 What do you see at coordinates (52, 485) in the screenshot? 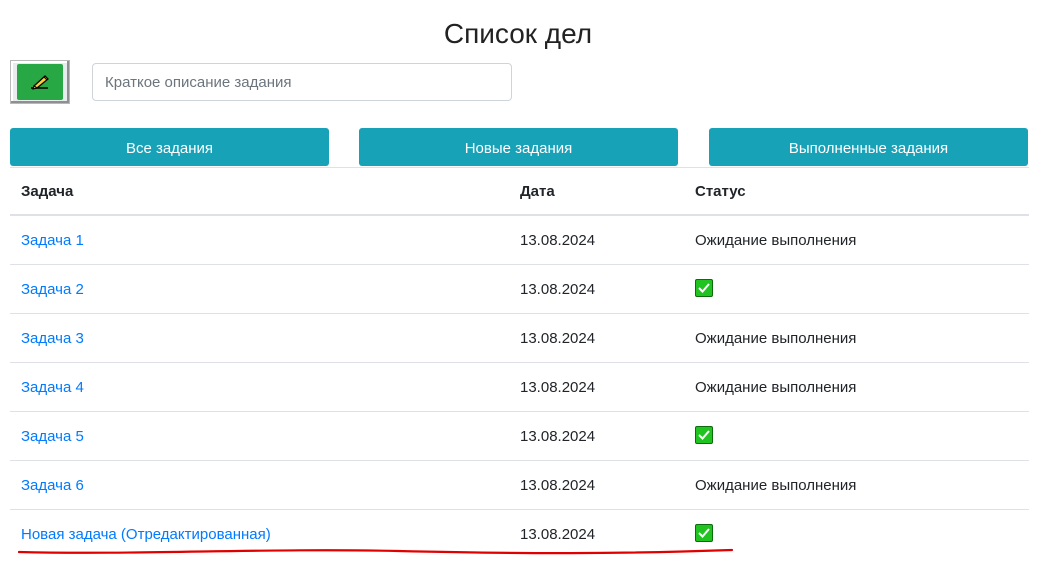
I see `task-link: Задача 6` at bounding box center [52, 485].